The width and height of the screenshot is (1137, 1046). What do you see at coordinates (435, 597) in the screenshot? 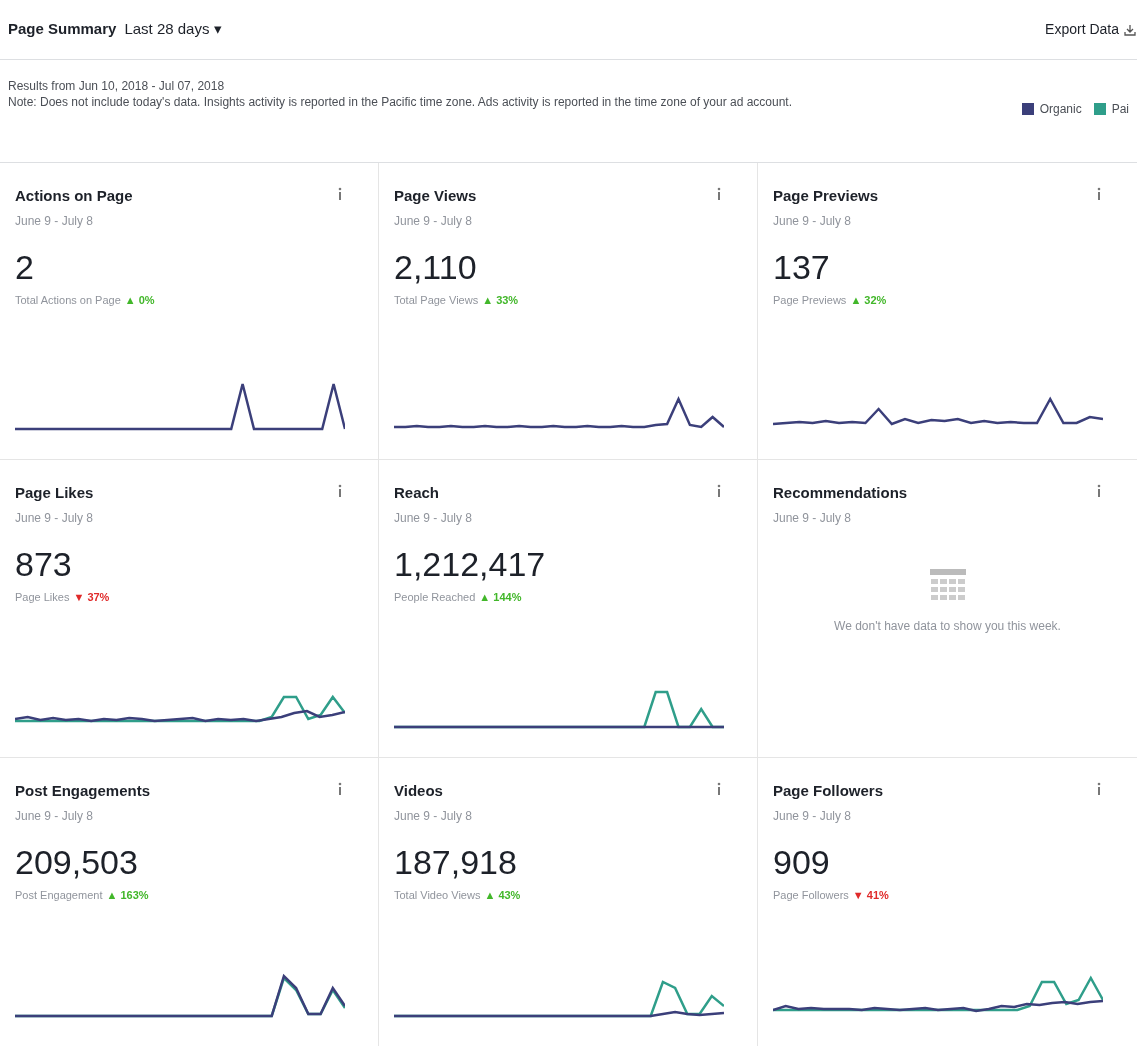
I see `metric-label: People Reached` at bounding box center [435, 597].